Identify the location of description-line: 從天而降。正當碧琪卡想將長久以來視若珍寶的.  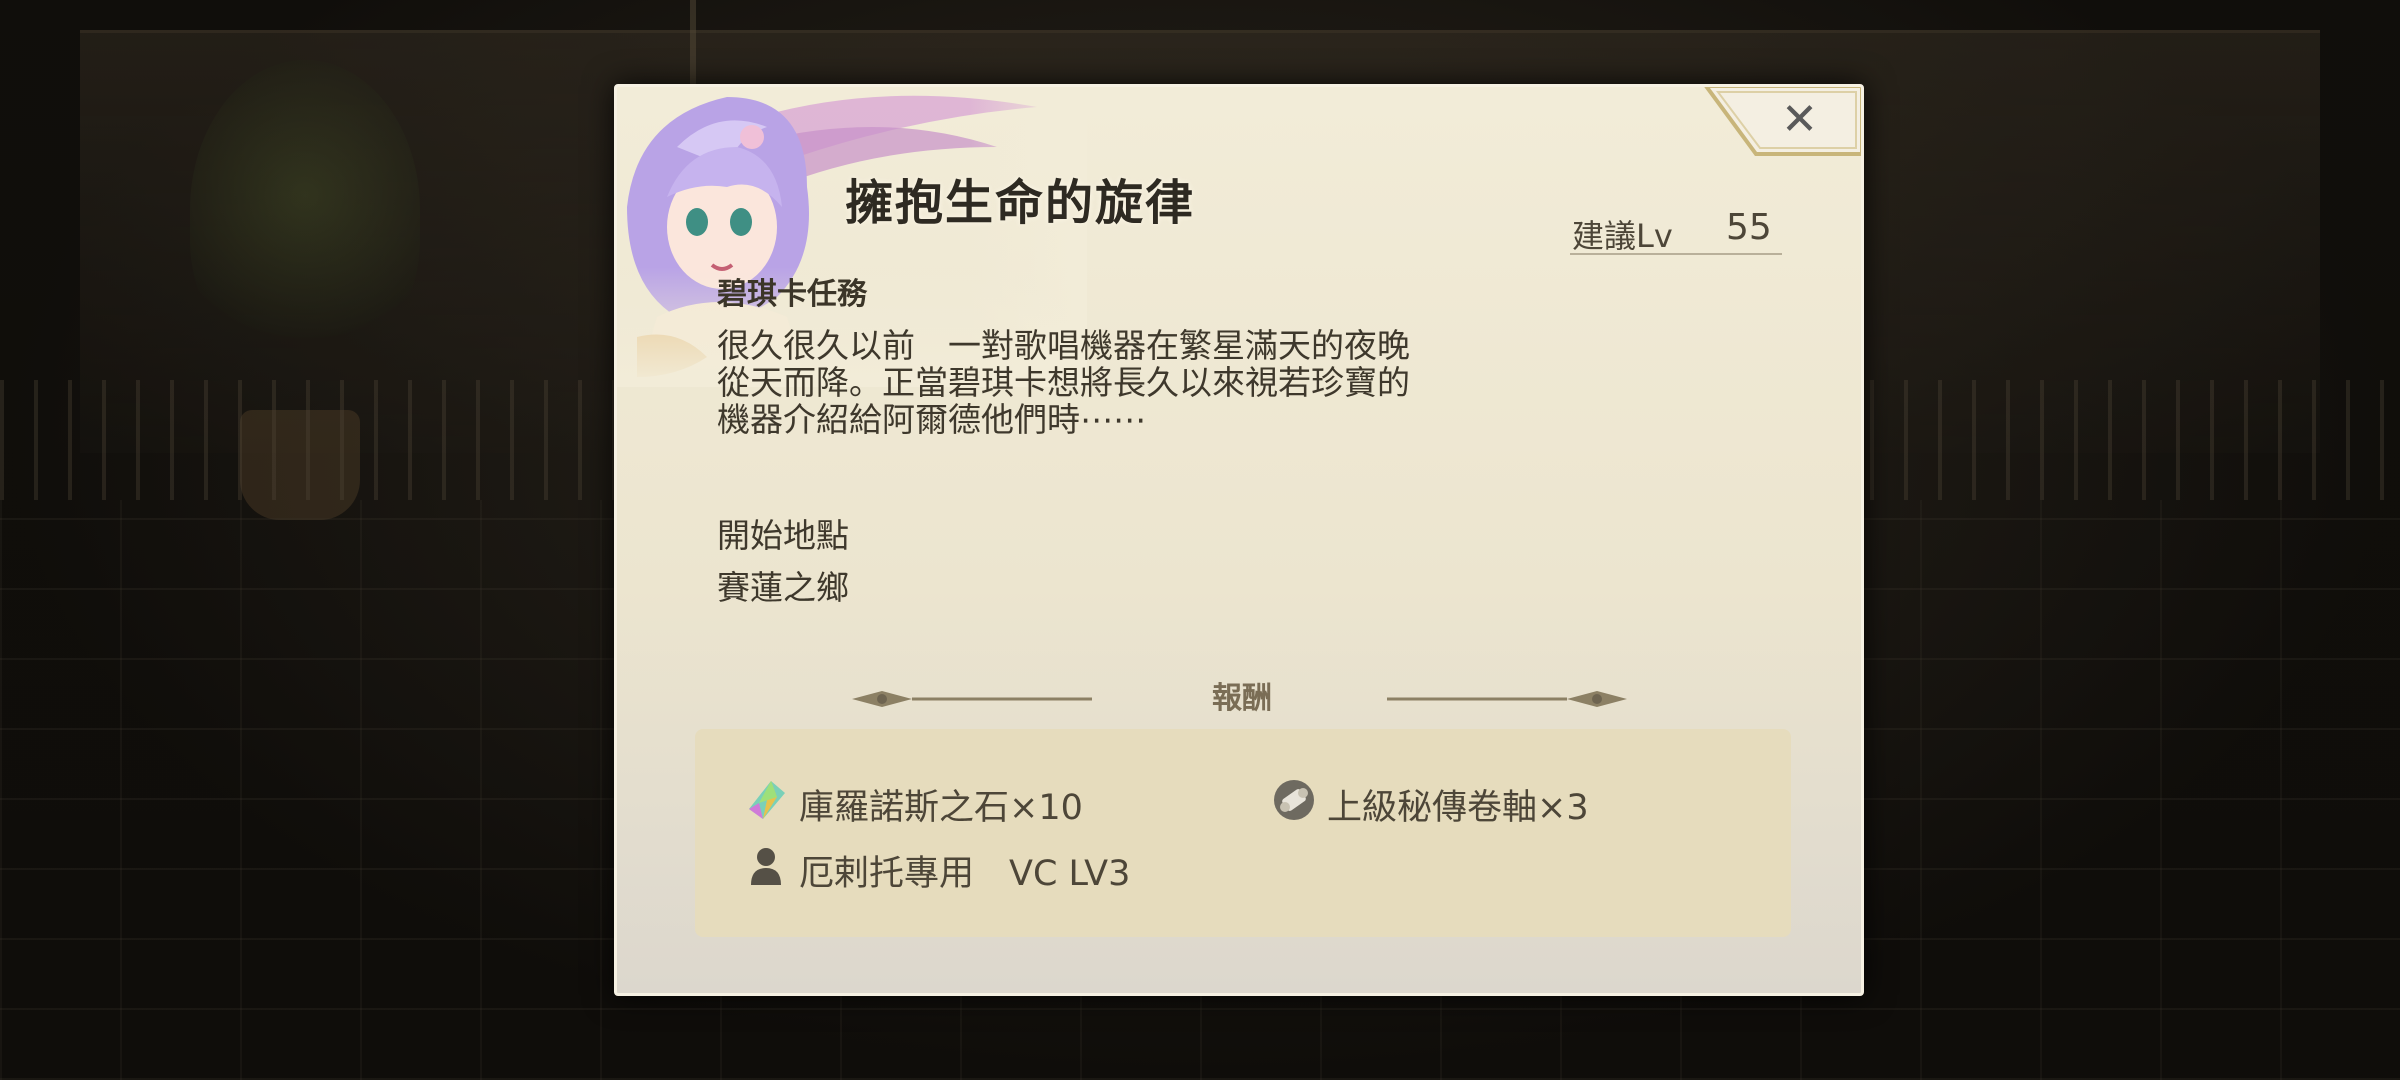
(1063, 382).